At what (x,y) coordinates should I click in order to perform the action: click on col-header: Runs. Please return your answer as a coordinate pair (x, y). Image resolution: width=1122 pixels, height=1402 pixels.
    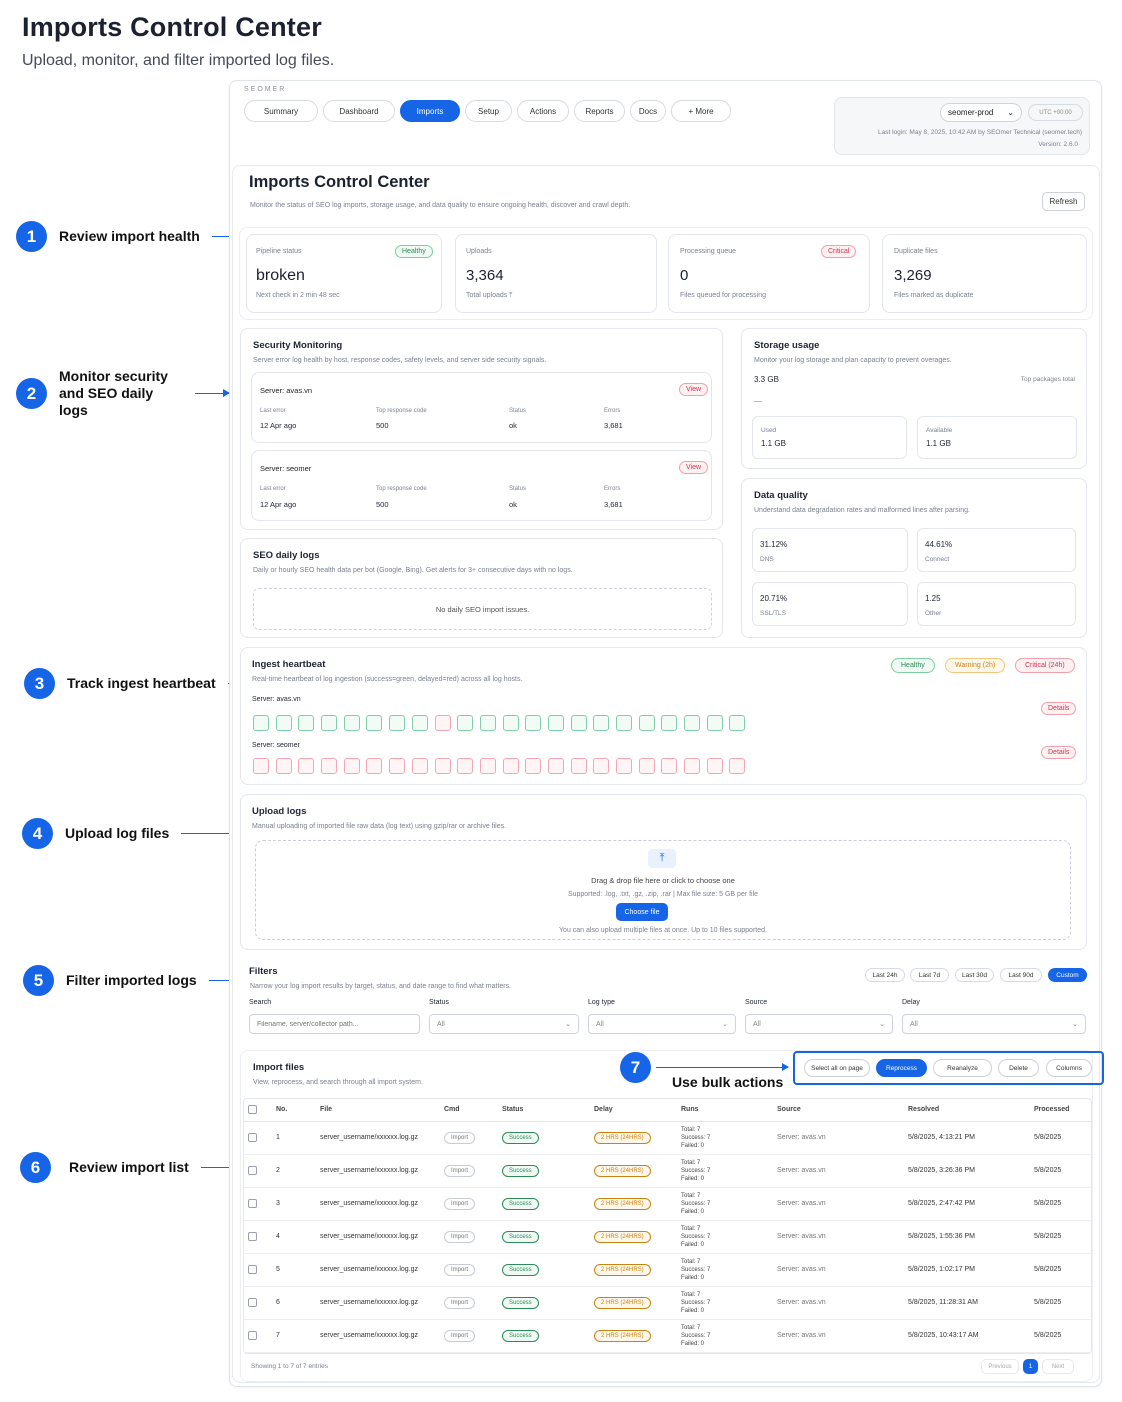
    Looking at the image, I should click on (725, 1110).